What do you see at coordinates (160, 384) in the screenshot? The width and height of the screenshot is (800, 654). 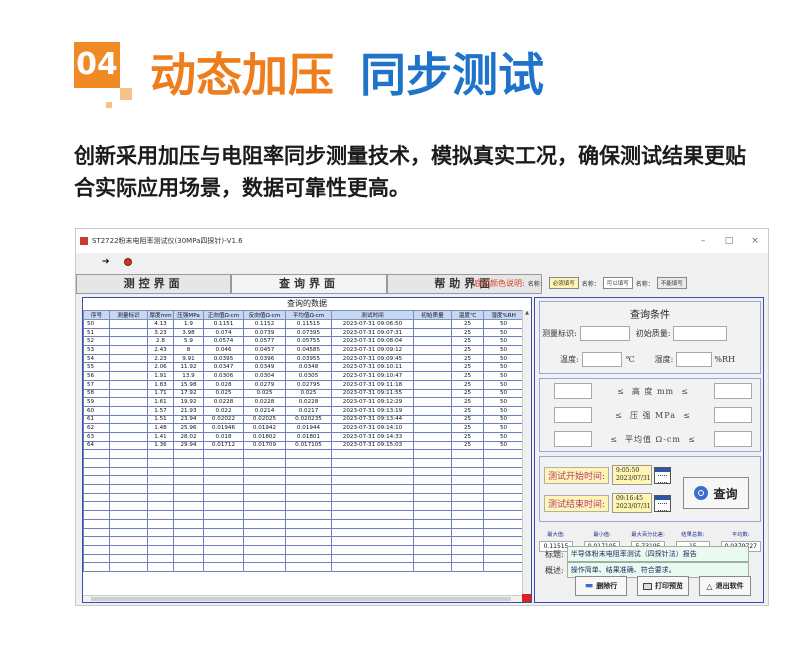 I see `table-cell: 1.83` at bounding box center [160, 384].